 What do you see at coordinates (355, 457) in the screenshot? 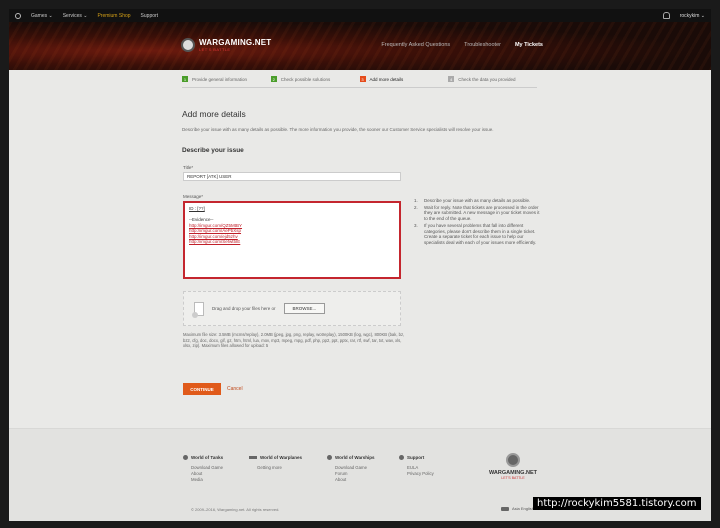
I see `footer-column-title: World of Warships` at bounding box center [355, 457].